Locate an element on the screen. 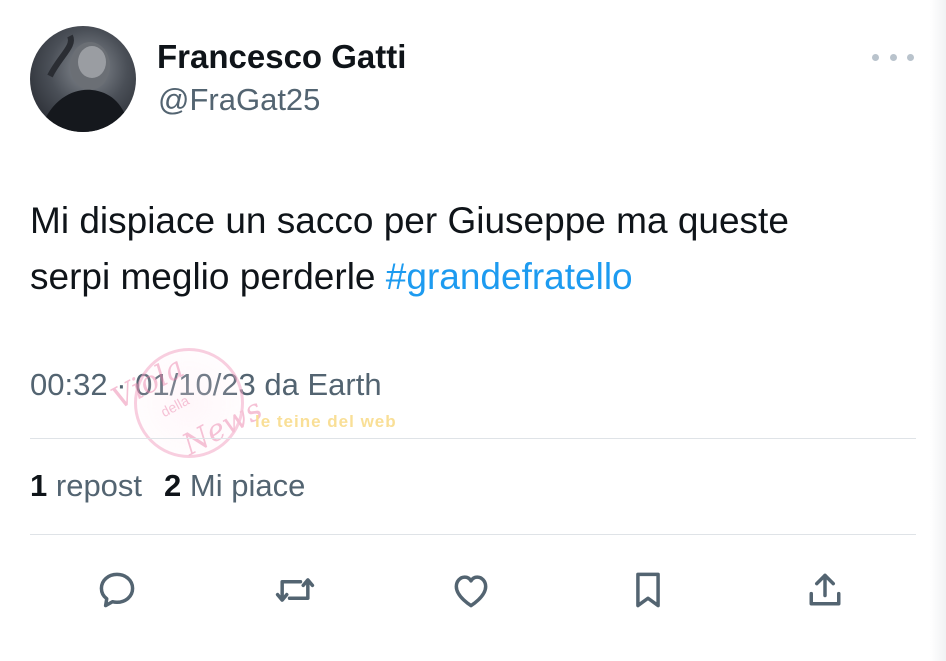 The image size is (946, 661). likes-stat: 2 Mi piace is located at coordinates (234, 486).